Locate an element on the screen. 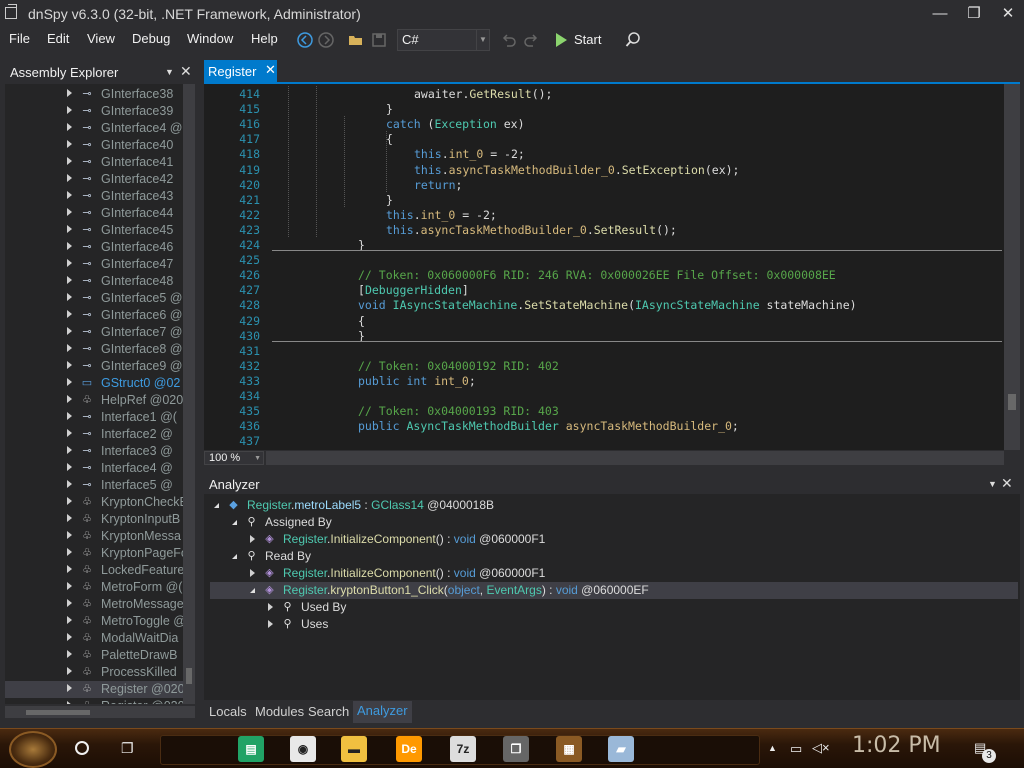 Image resolution: width=1024 pixels, height=768 pixels. tree-item: ⊸ Interface1 @( is located at coordinates (94, 417).